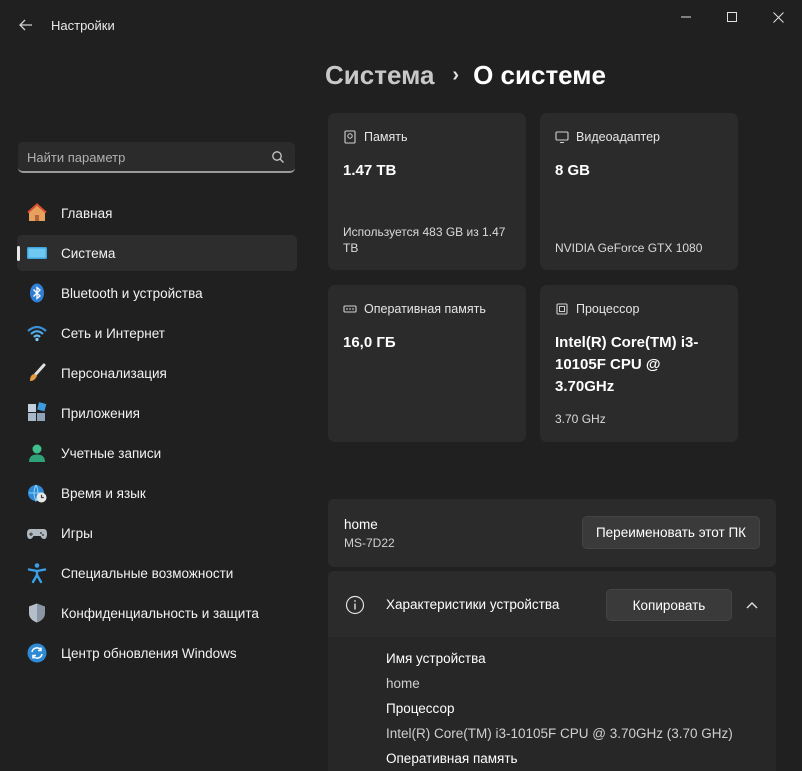 This screenshot has width=802, height=771. I want to click on gpu-memory: 8 GB, so click(573, 170).